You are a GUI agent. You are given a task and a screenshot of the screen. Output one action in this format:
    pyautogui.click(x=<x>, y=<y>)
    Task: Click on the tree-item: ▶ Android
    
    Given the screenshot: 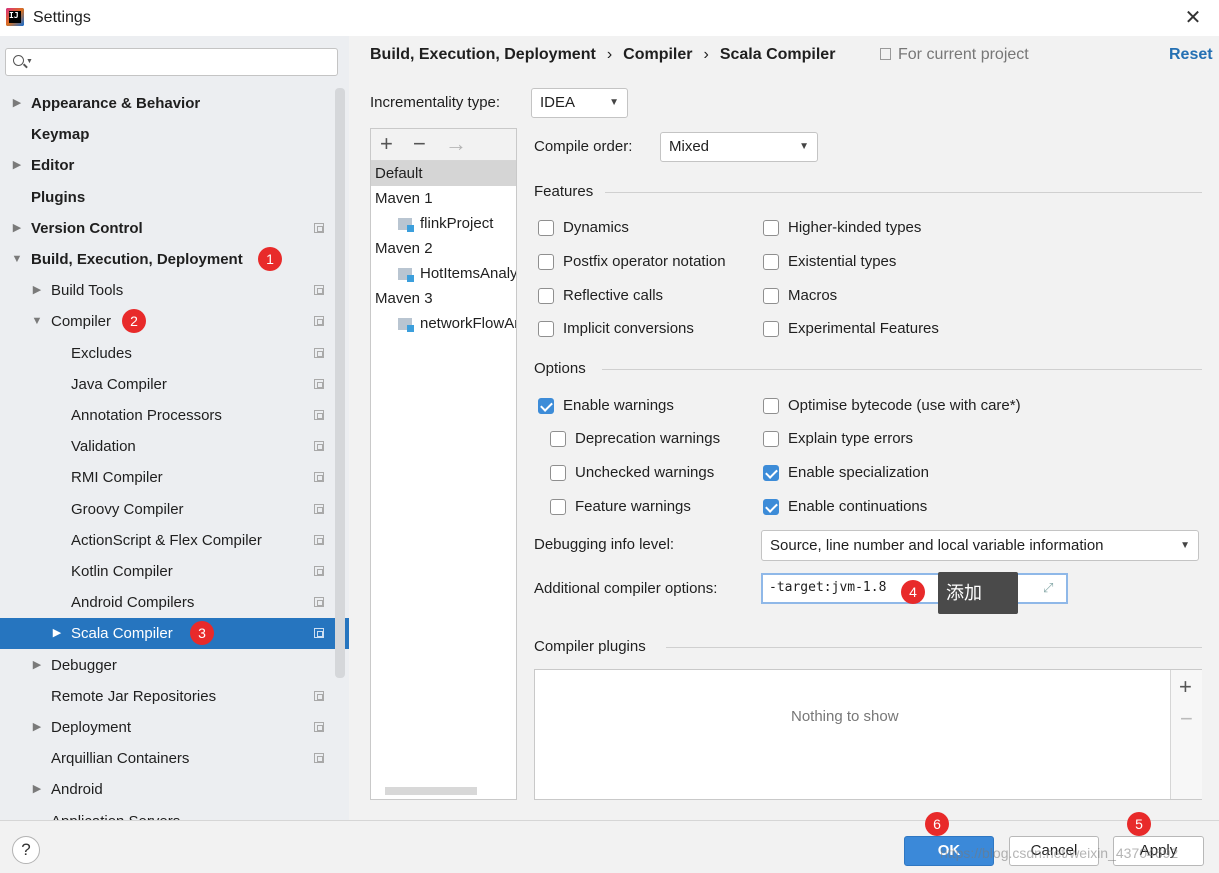 What is the action you would take?
    pyautogui.click(x=174, y=789)
    